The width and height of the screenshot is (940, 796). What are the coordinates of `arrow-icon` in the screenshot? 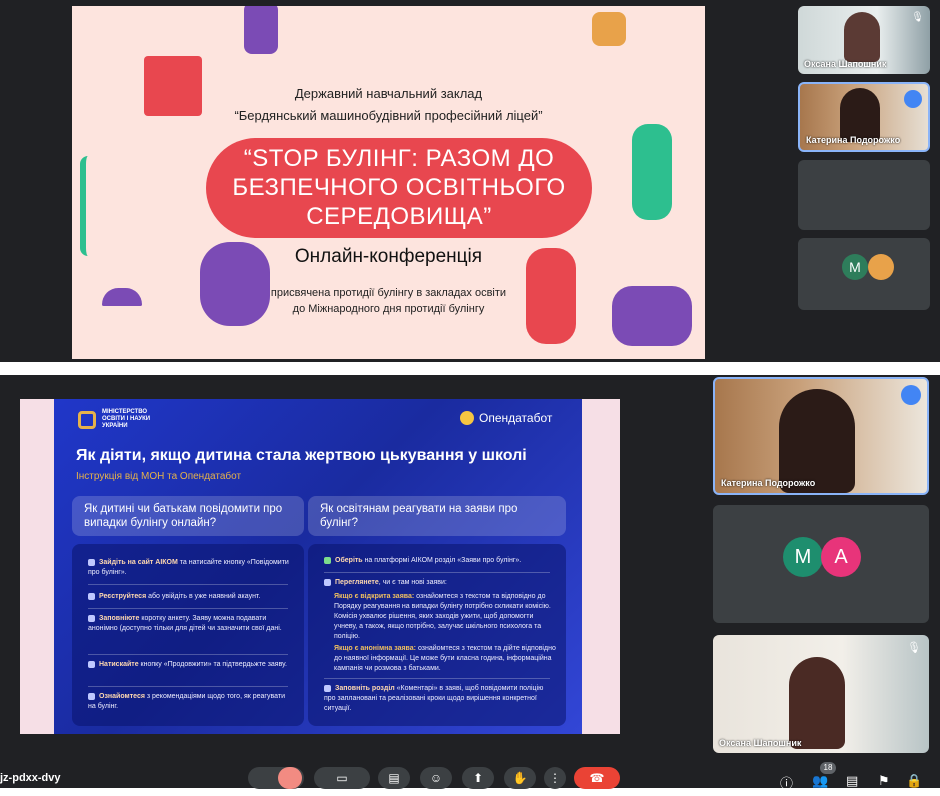 It's located at (91, 664).